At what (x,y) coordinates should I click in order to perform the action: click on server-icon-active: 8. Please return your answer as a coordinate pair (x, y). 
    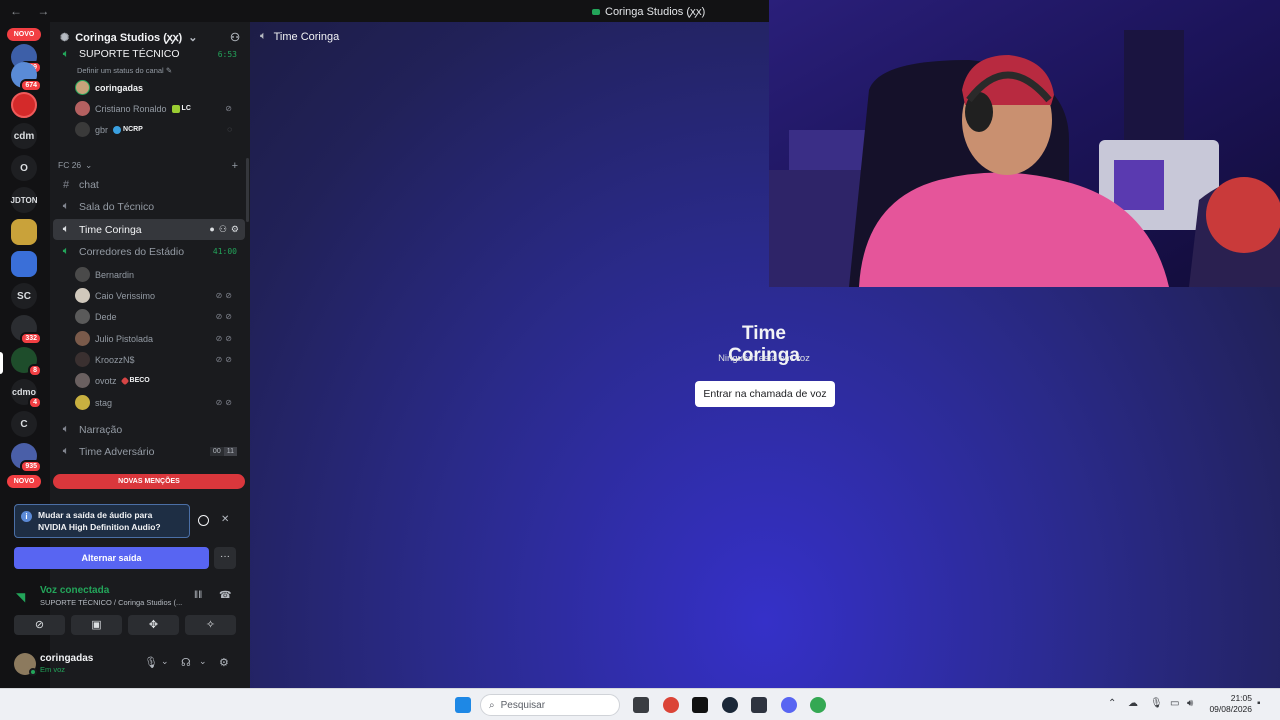
    Looking at the image, I should click on (26, 362).